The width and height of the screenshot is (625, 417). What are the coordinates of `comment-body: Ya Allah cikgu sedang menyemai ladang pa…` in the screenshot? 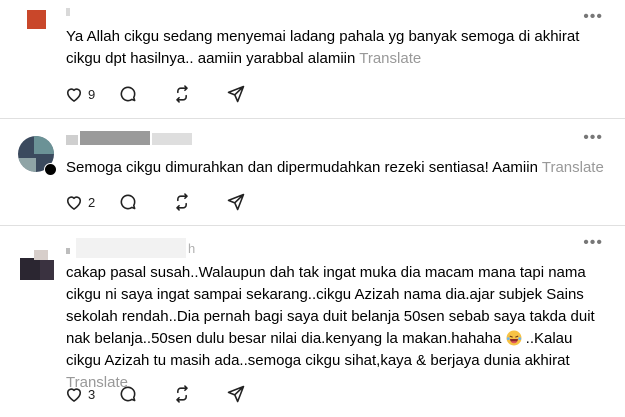 It's located at (323, 47).